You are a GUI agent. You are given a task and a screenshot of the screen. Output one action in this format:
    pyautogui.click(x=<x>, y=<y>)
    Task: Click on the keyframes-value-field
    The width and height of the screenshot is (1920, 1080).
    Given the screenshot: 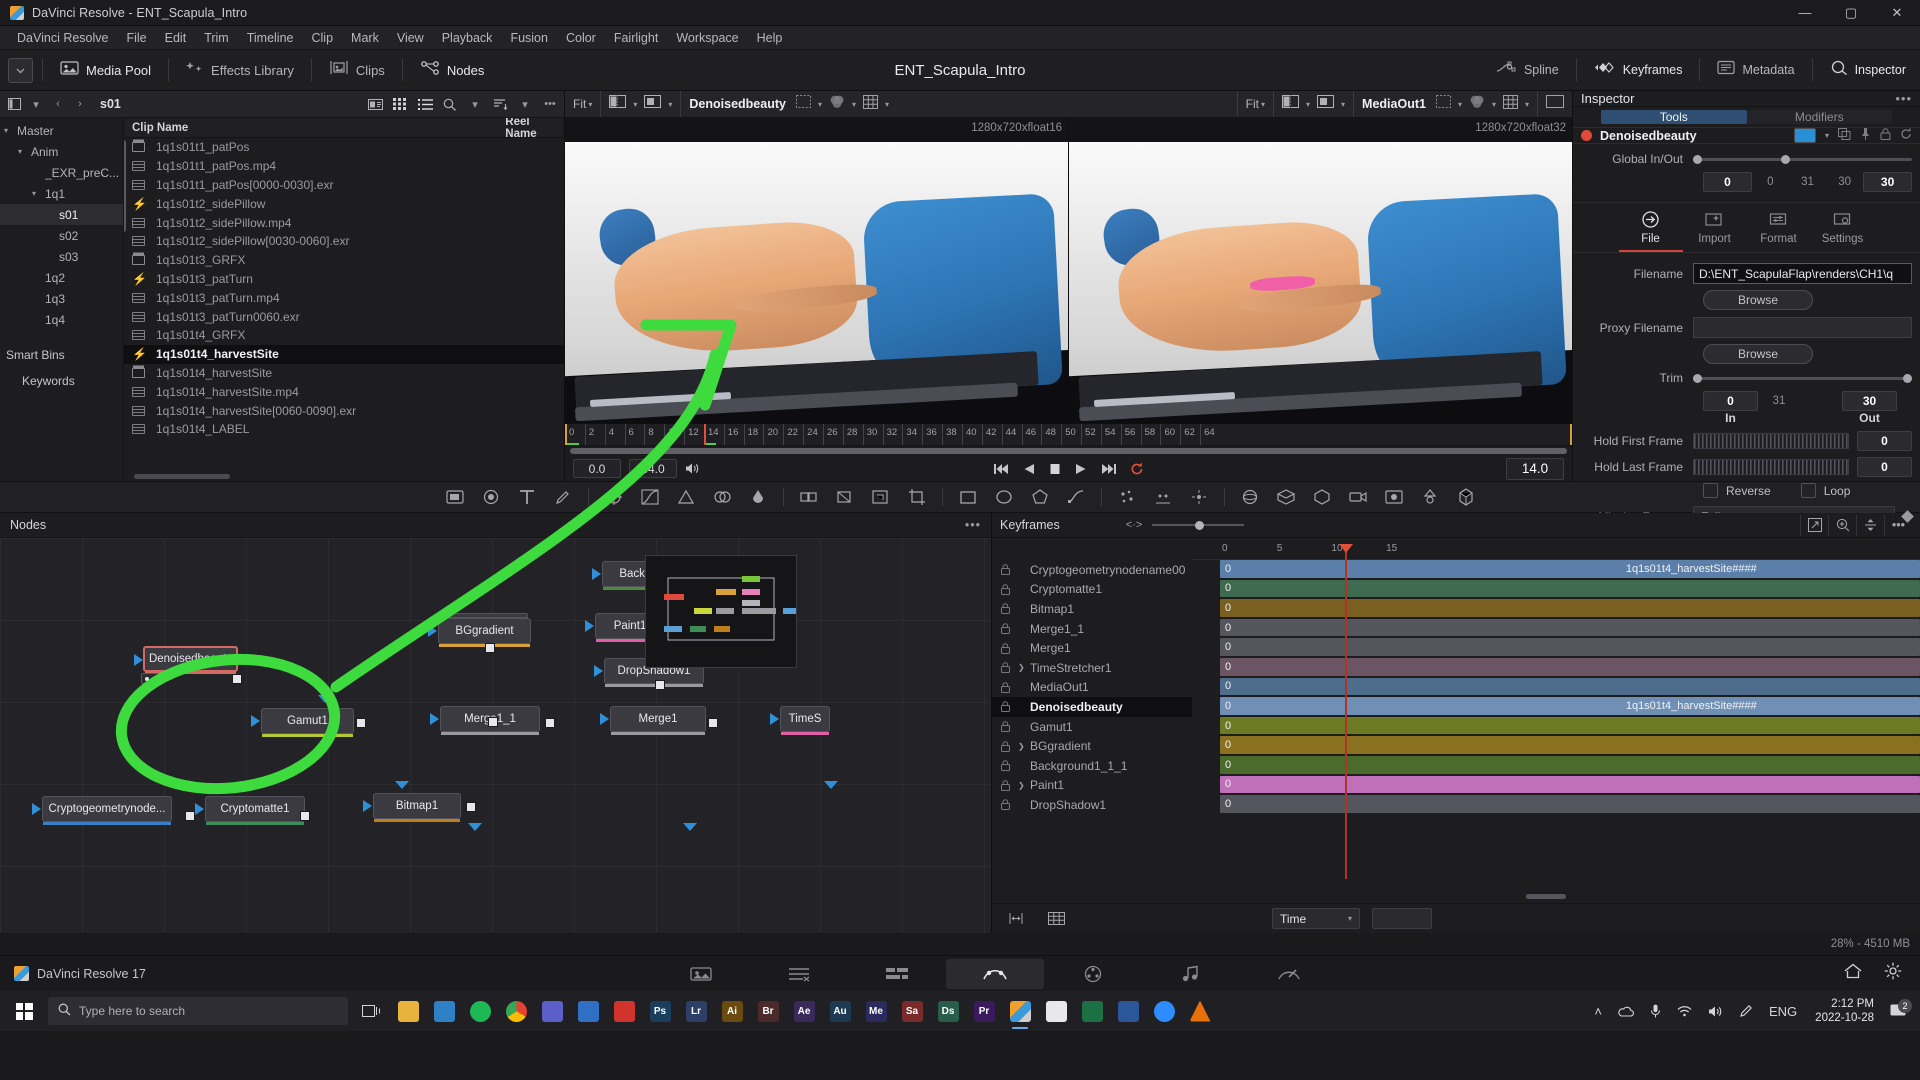 What is the action you would take?
    pyautogui.click(x=1402, y=918)
    